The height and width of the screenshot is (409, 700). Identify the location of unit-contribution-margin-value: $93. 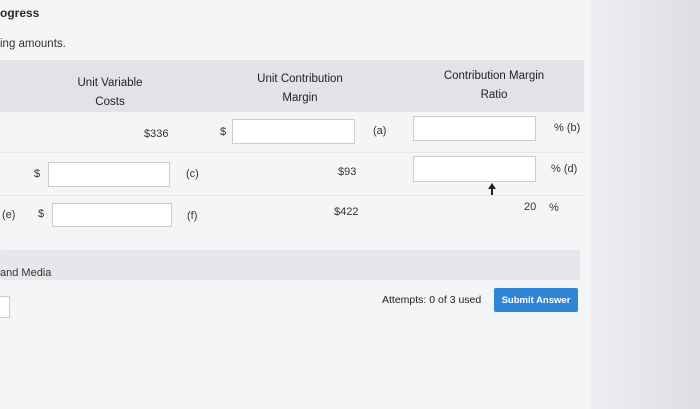
(347, 172).